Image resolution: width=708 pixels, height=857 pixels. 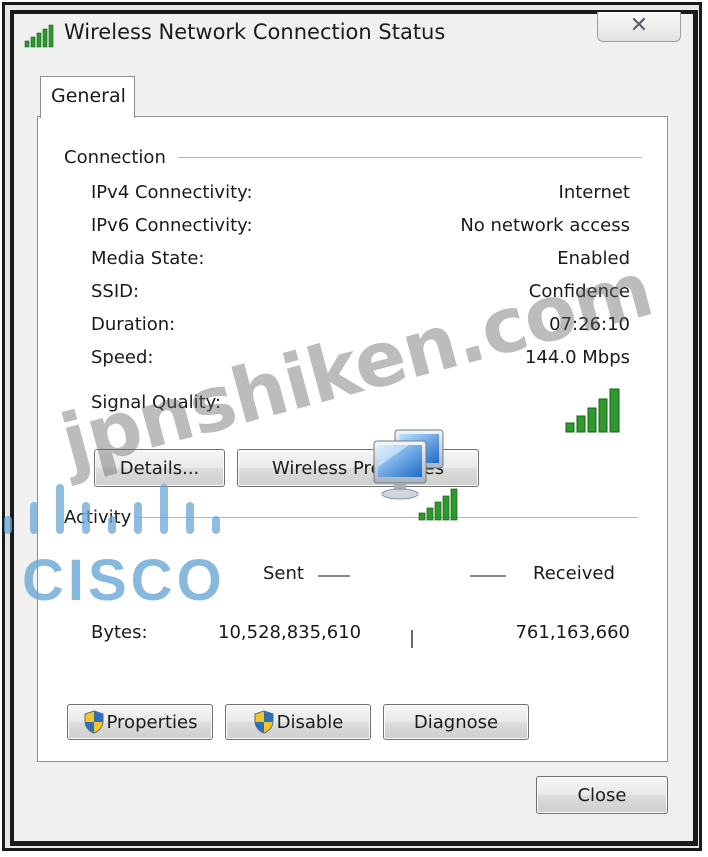 I want to click on ipv4-label: IPv4 Connectivity:, so click(x=172, y=192).